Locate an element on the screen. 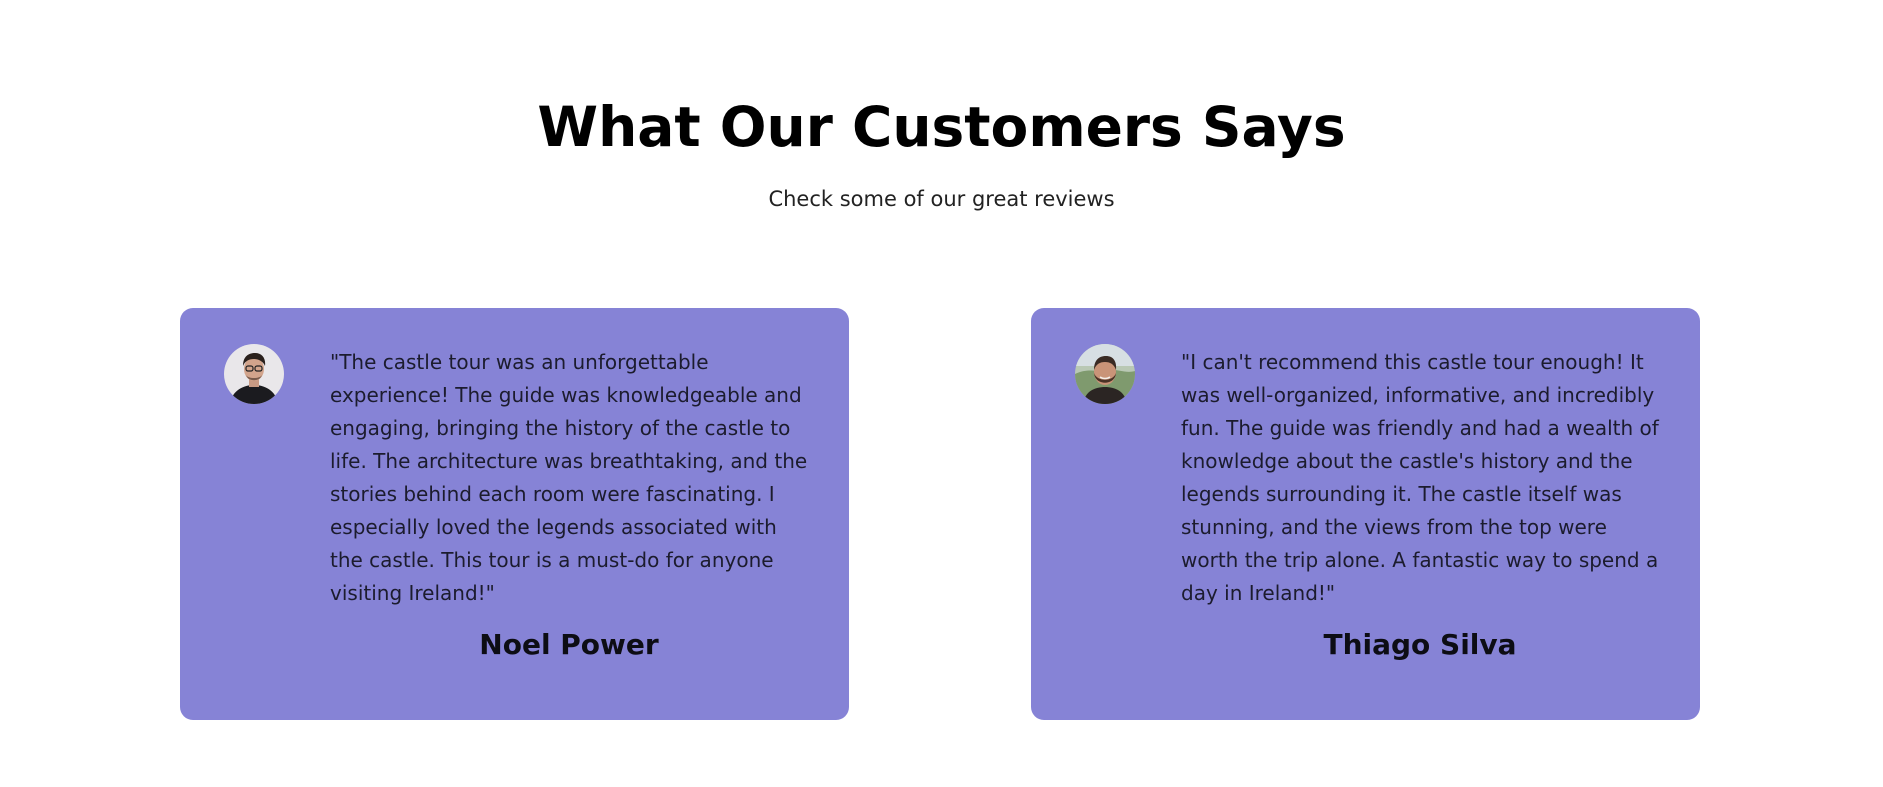  section-subtitle: Check some of our great reviews is located at coordinates (941, 199).